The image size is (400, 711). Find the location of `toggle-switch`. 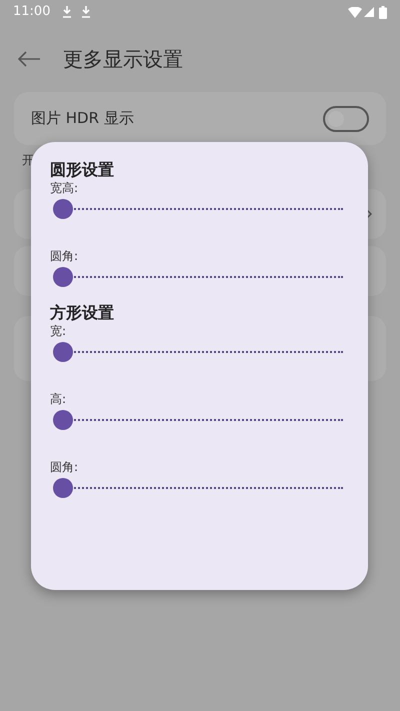

toggle-switch is located at coordinates (346, 119).